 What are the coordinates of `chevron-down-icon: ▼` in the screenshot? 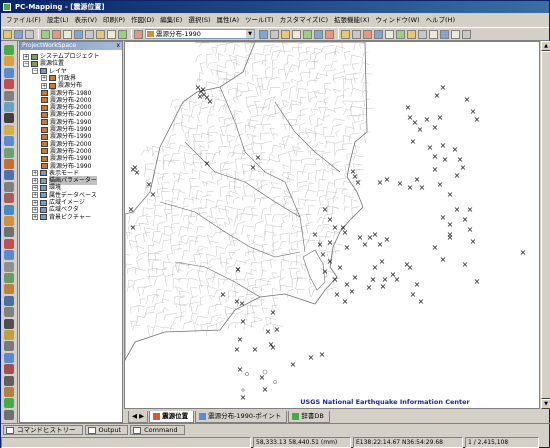 It's located at (250, 34).